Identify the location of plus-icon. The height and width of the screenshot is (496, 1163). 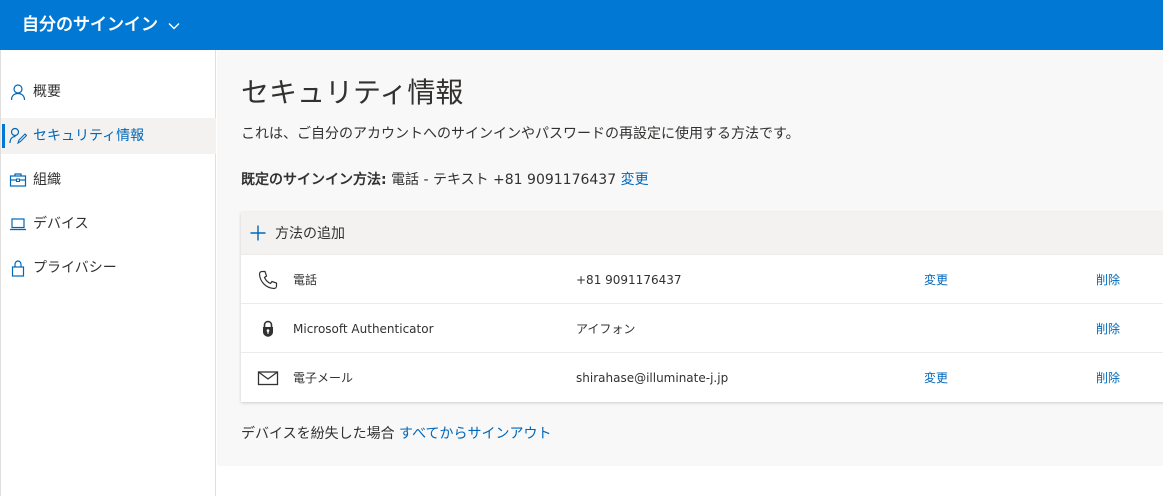
(258, 233).